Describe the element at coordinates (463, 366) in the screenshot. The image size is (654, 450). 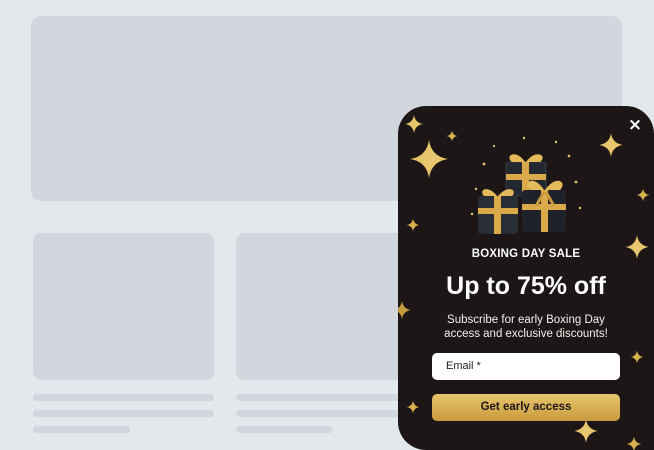
I see `email-placeholder: Email *` at that location.